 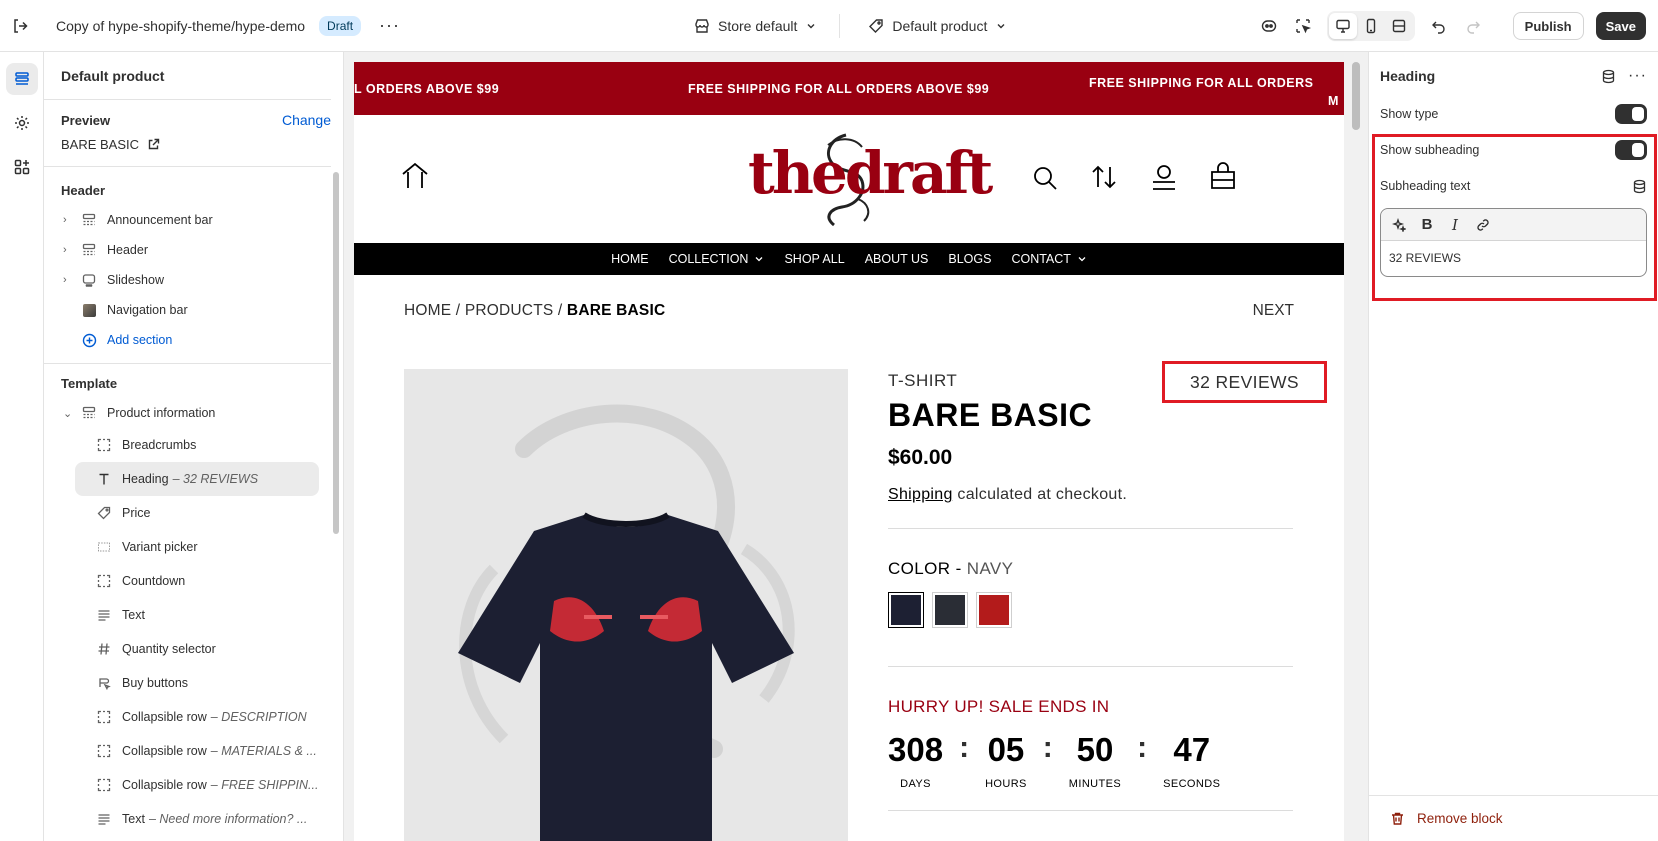 I want to click on exit-button, so click(x=20, y=26).